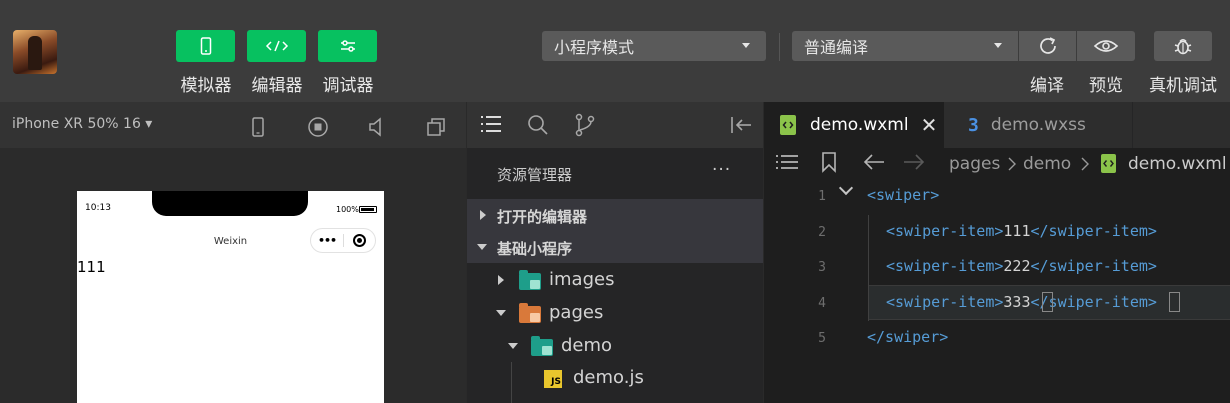  I want to click on tree-item-images: images, so click(581, 279).